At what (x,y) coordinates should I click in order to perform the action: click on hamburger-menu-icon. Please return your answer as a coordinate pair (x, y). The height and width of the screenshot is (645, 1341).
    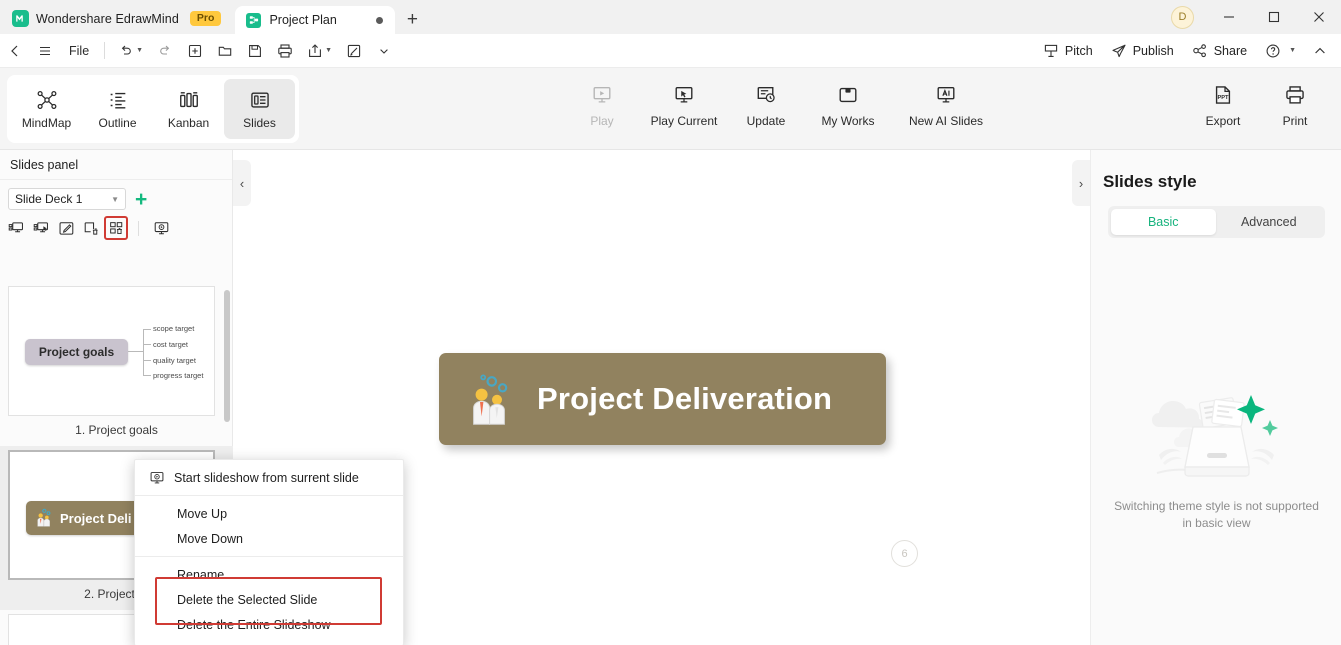
    Looking at the image, I should click on (45, 51).